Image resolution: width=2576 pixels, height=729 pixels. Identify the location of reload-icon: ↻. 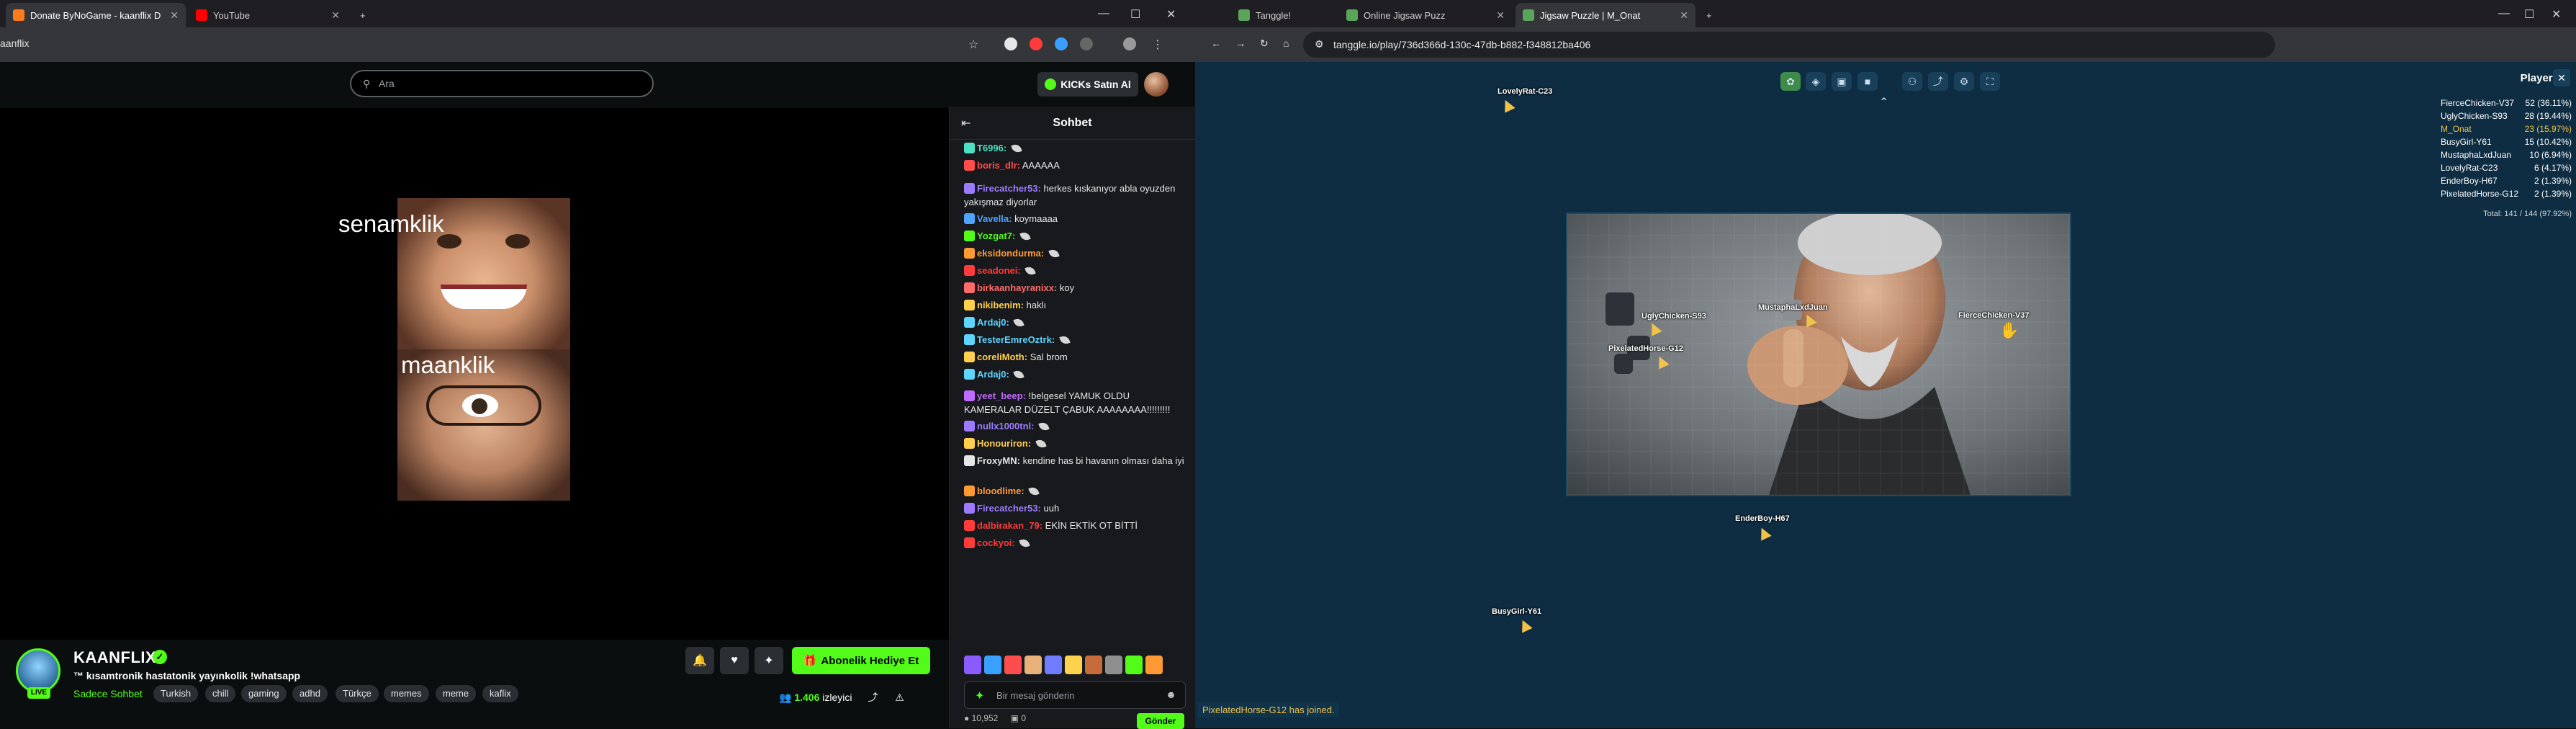
(1264, 43).